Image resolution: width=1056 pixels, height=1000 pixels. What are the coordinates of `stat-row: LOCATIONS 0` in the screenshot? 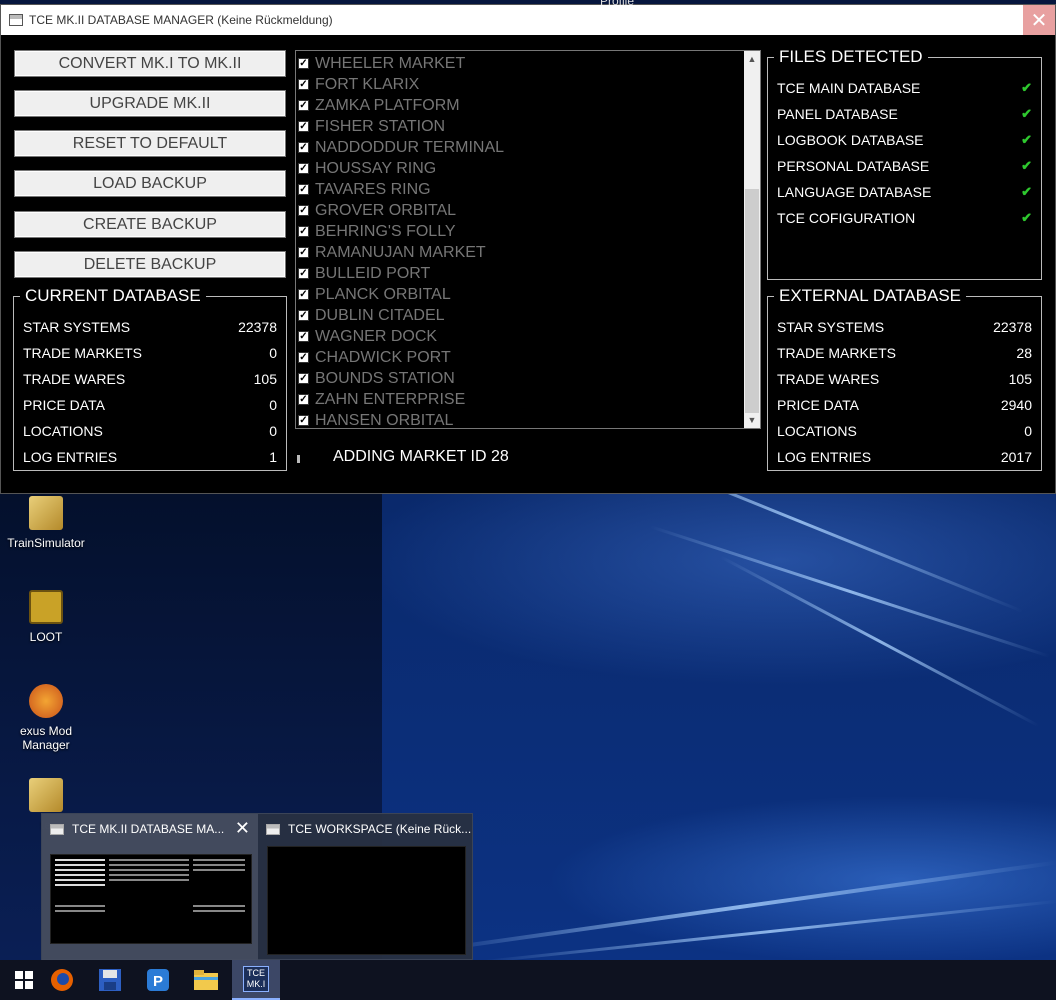 It's located at (904, 431).